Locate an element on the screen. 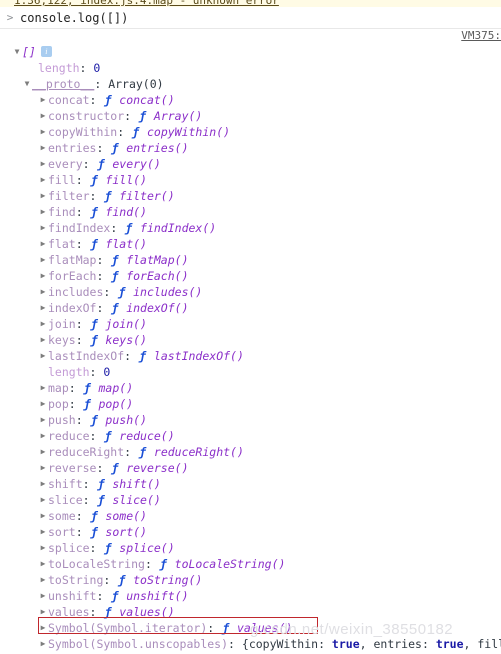  console-input-line: > console.log([]) is located at coordinates (250, 18).